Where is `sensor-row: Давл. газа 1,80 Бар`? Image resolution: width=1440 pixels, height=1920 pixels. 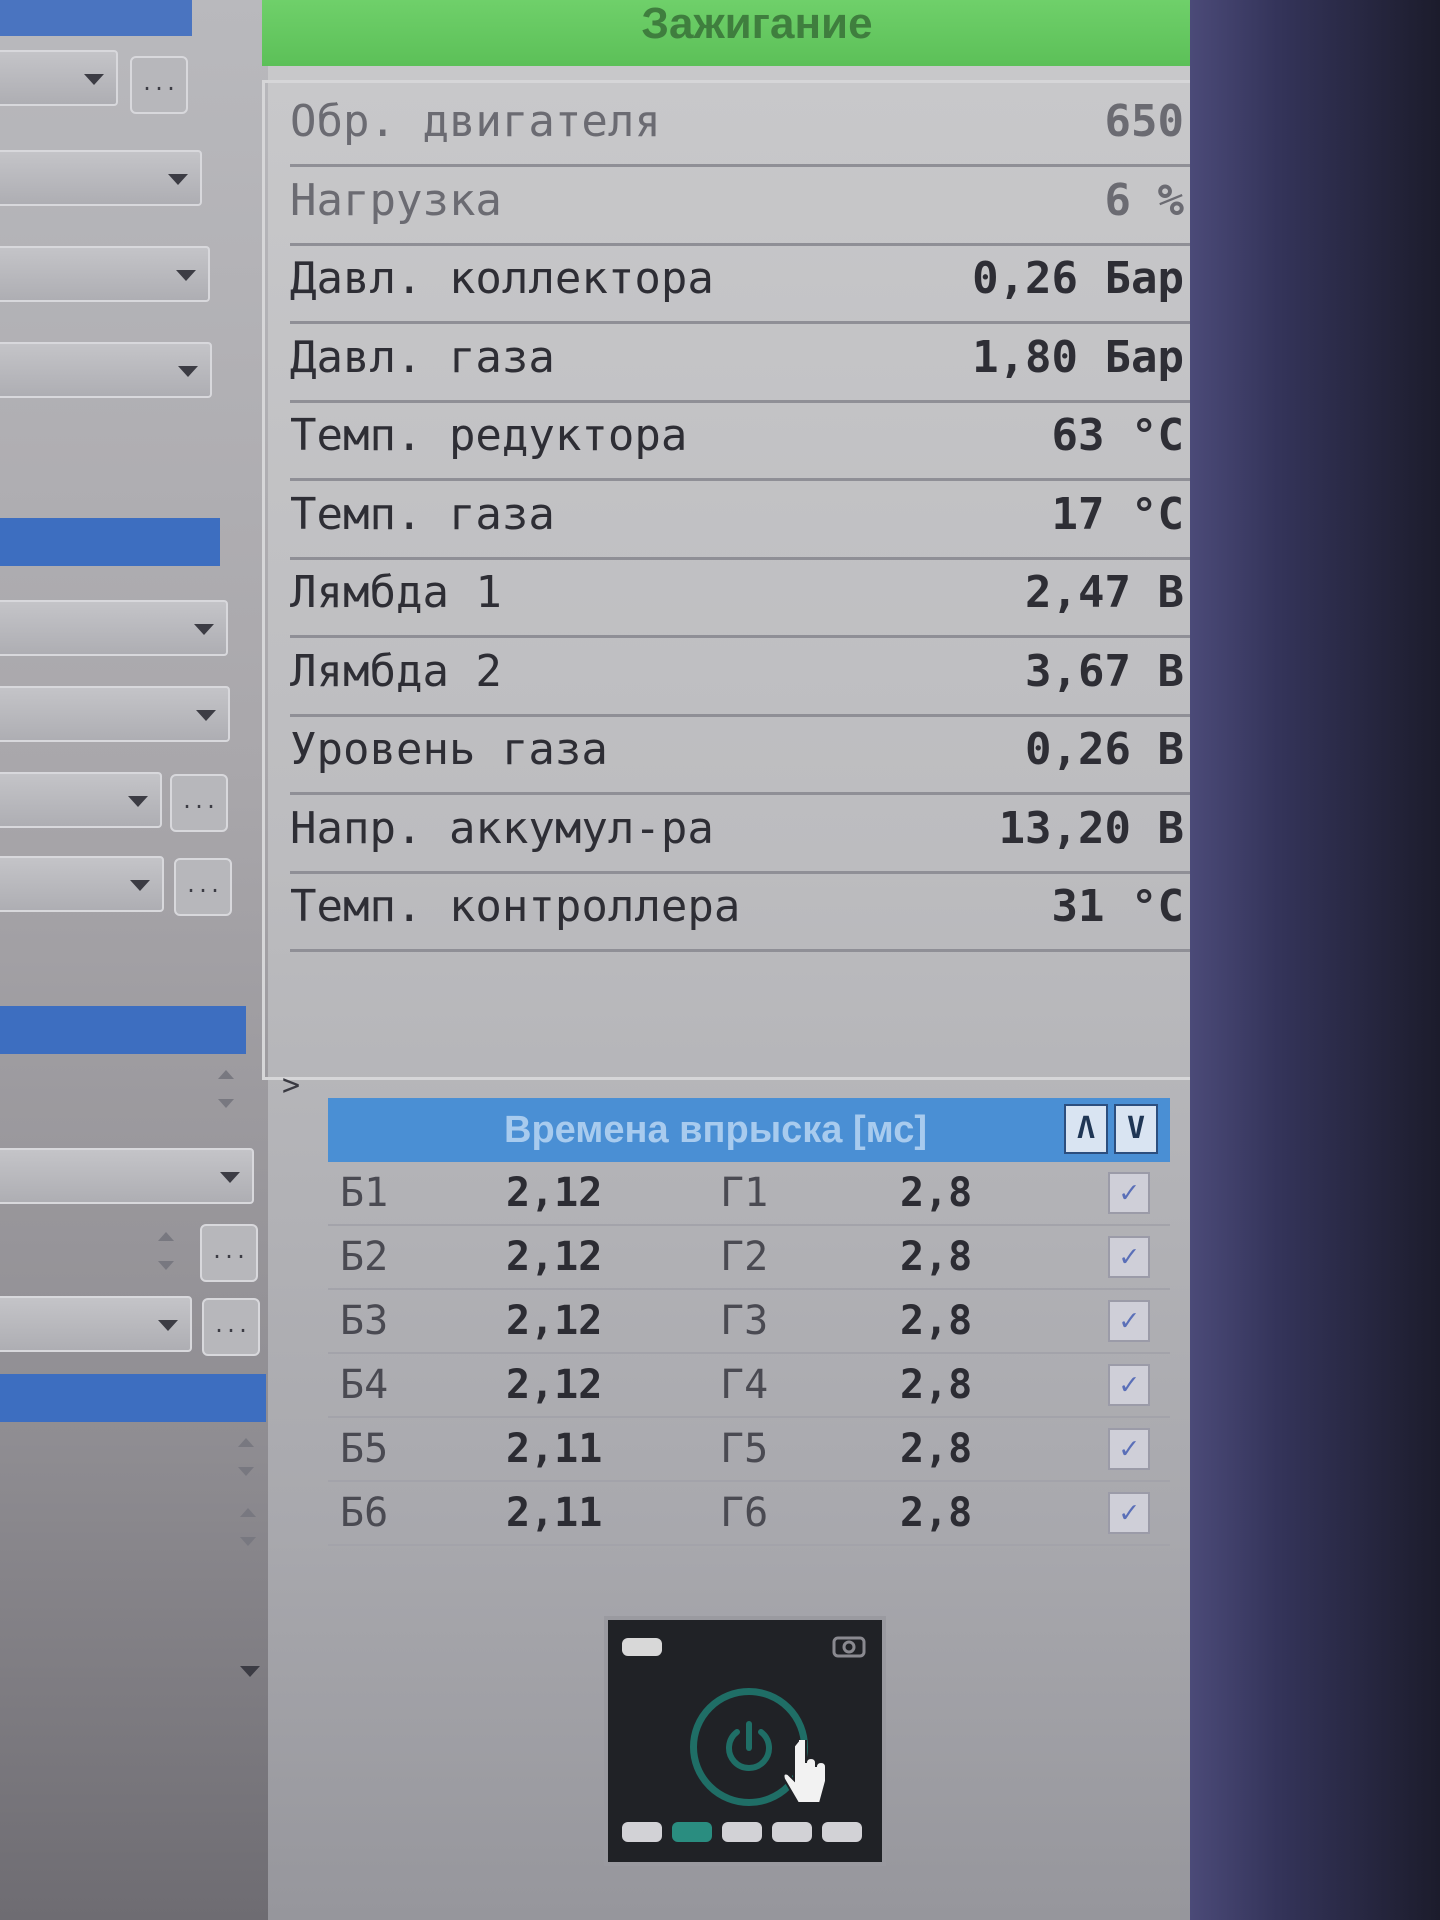 sensor-row: Давл. газа 1,80 Бар is located at coordinates (752, 362).